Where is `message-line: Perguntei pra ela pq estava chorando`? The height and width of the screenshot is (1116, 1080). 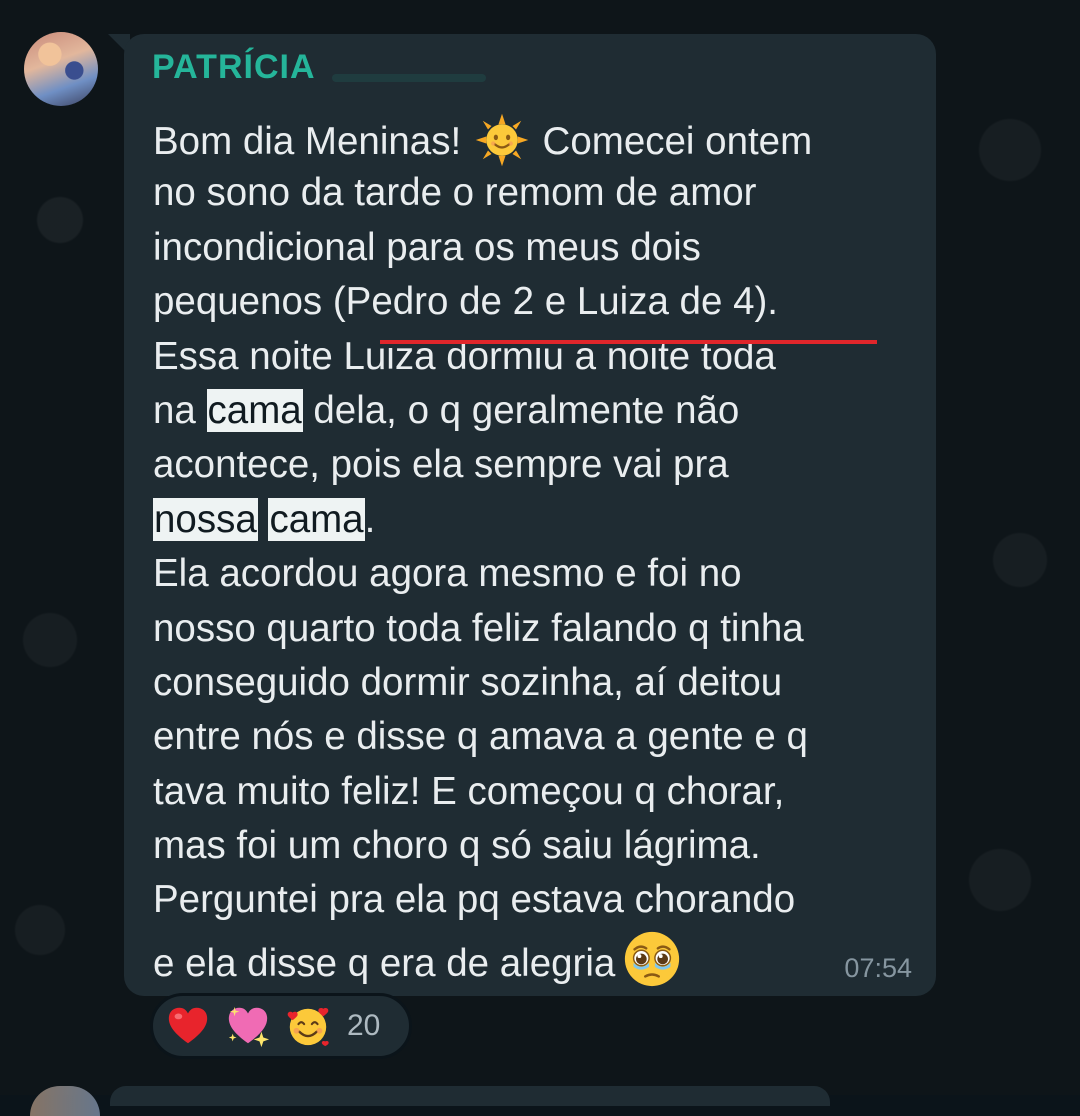
message-line: Perguntei pra ela pq estava chorando is located at coordinates (474, 900).